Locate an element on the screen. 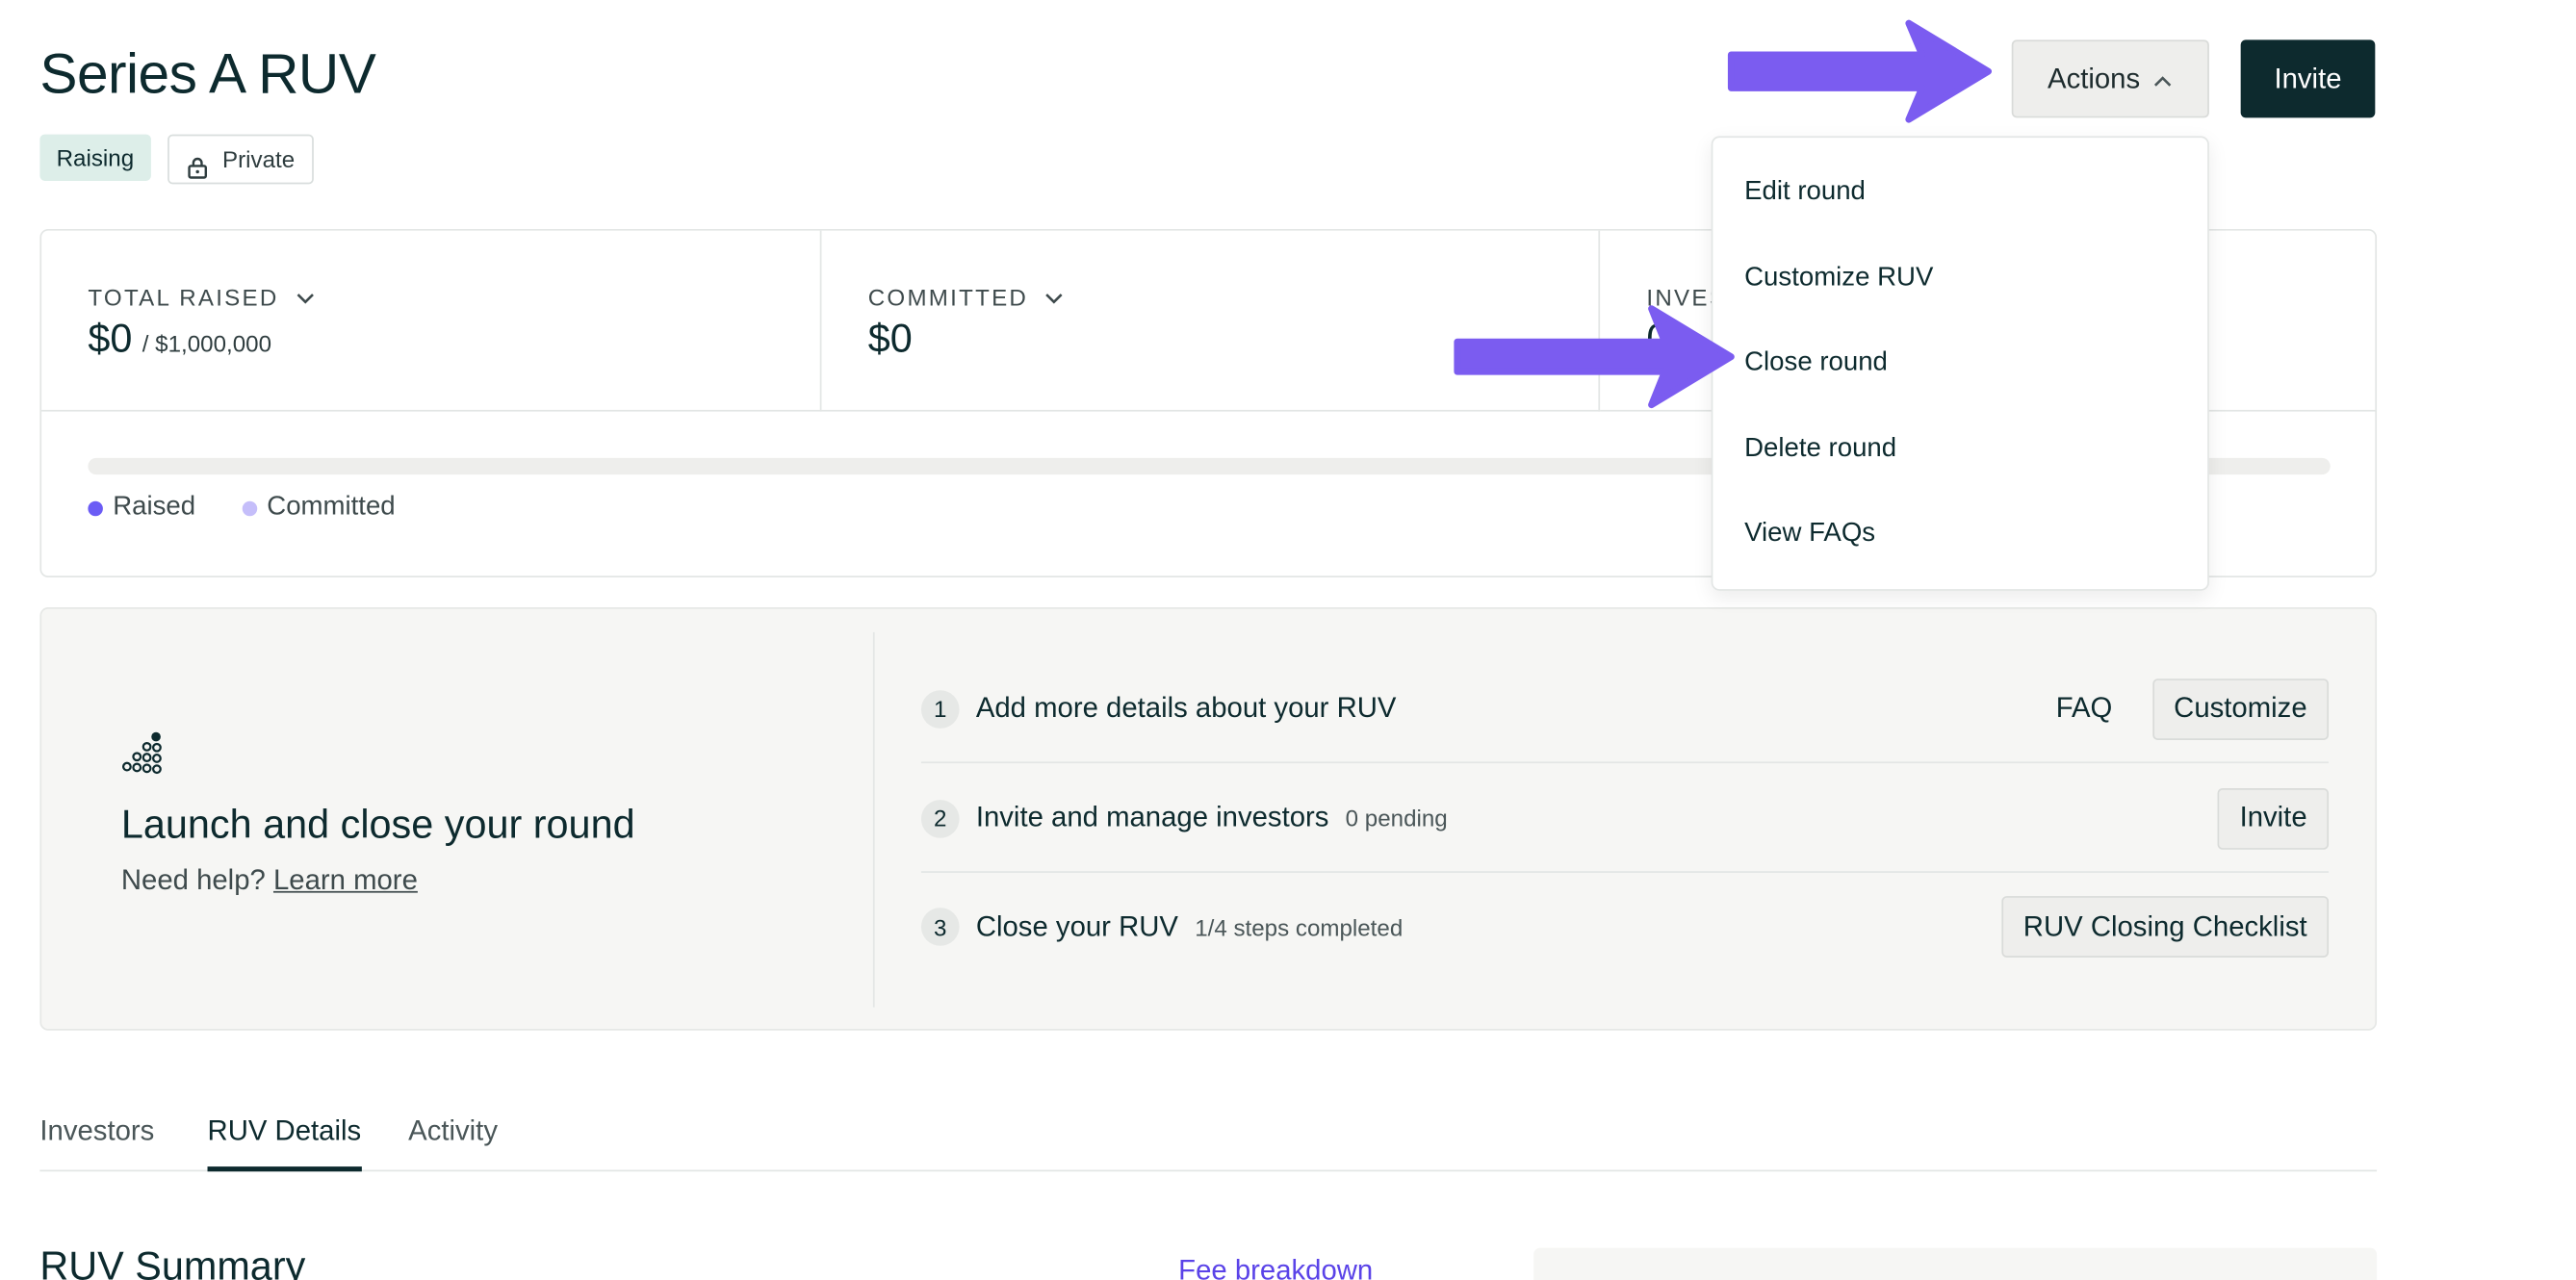 The height and width of the screenshot is (1280, 2576). tab-ruv-details: RUV Details is located at coordinates (285, 1143).